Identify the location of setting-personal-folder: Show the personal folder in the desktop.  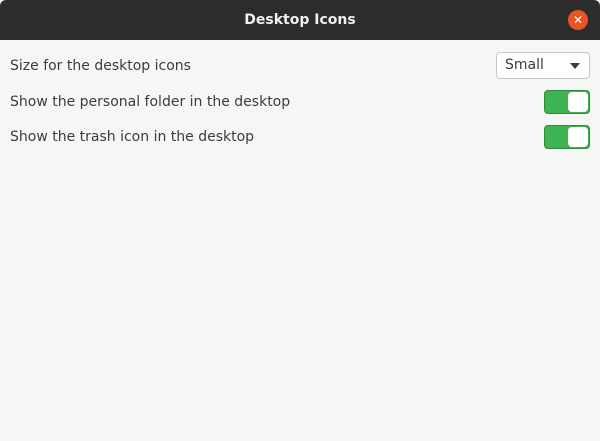
(300, 102).